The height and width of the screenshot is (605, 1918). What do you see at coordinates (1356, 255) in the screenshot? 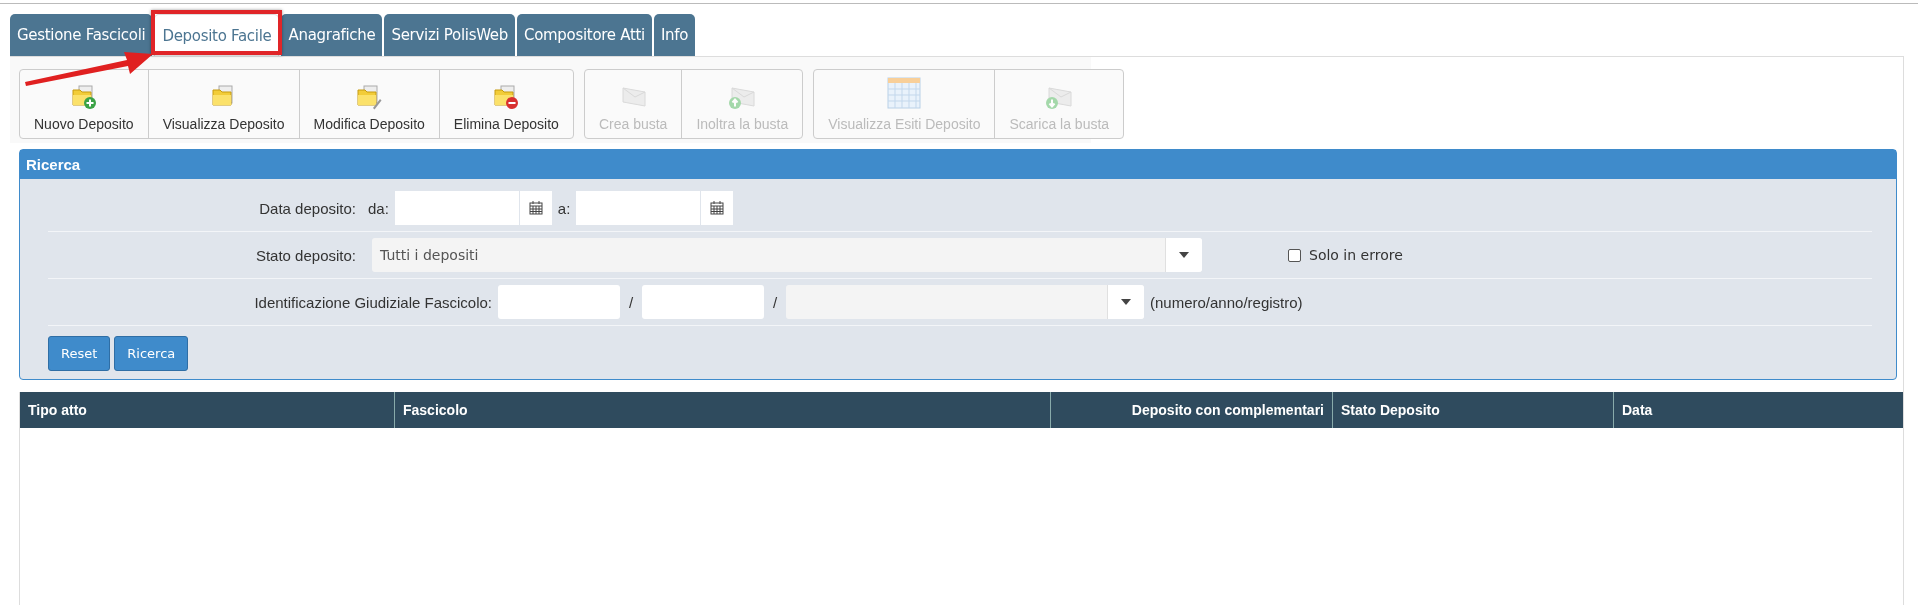
I see `checkbox-label: Solo in errore` at bounding box center [1356, 255].